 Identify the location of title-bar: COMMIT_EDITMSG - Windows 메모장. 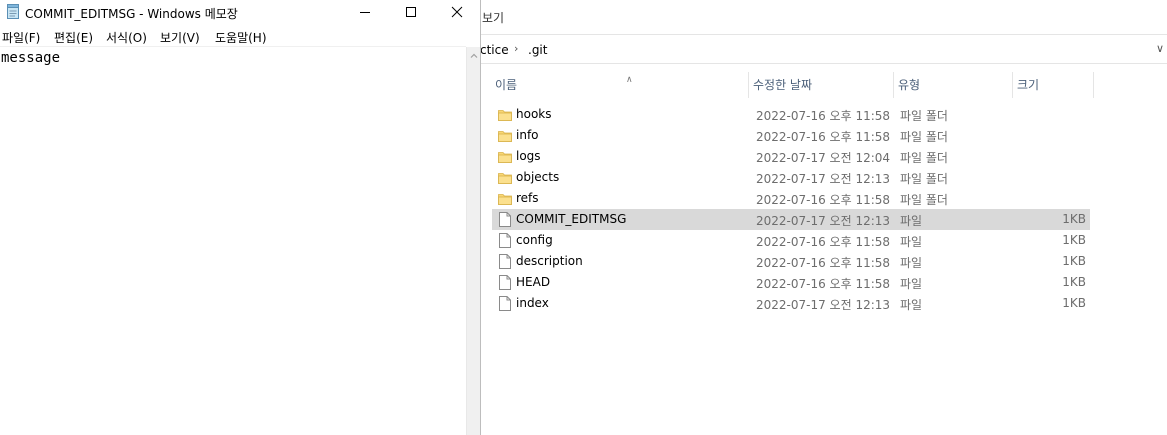
(240, 12).